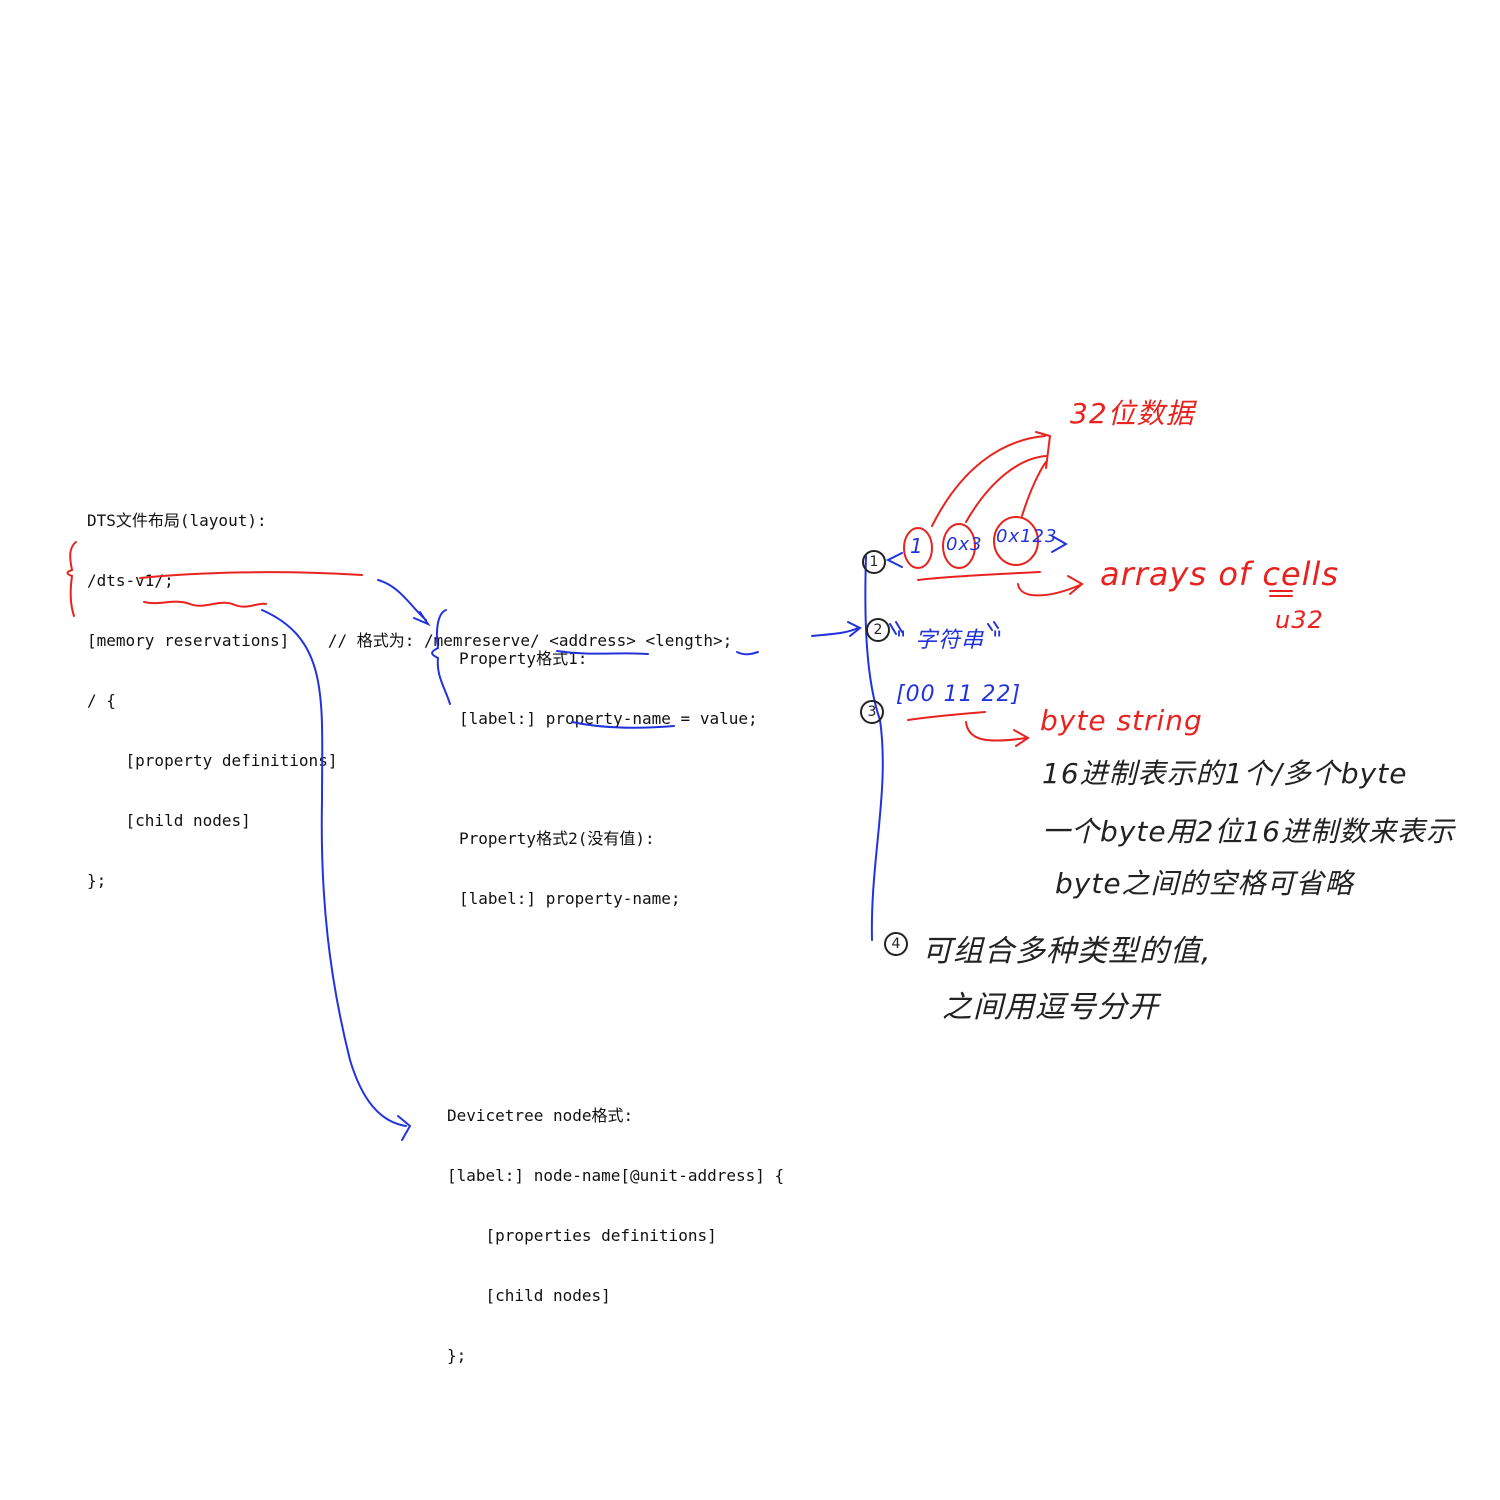  What do you see at coordinates (896, 944) in the screenshot?
I see `item-number-4: 4` at bounding box center [896, 944].